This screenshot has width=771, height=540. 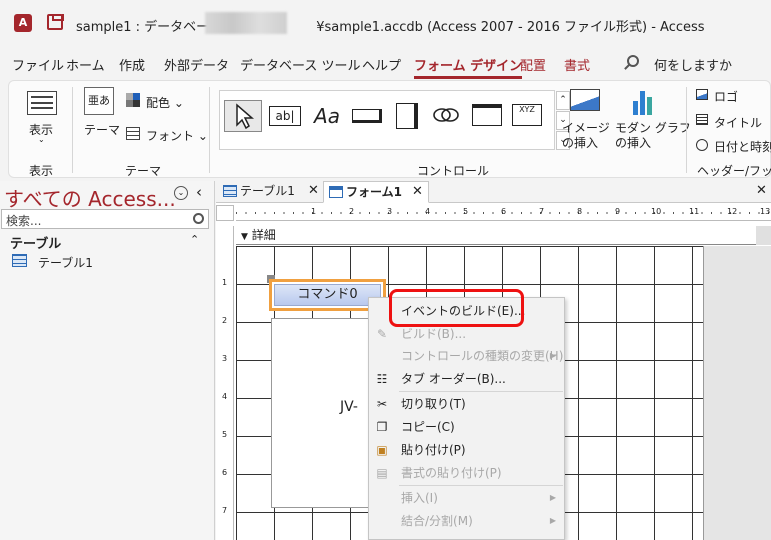 I want to click on menu-item-merge-split: 結合/分割(M) ▶, so click(x=466, y=521).